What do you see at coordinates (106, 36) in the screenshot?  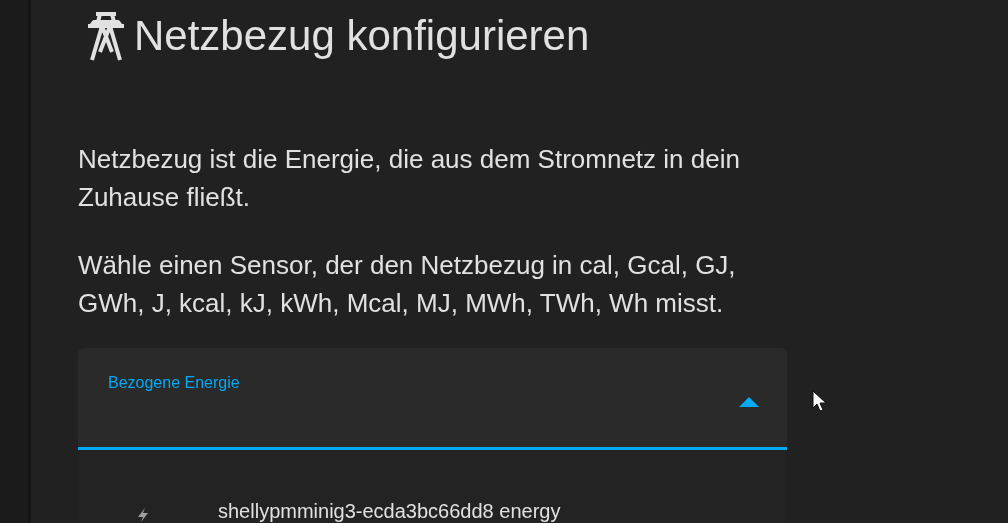 I see `power-pylon-icon` at bounding box center [106, 36].